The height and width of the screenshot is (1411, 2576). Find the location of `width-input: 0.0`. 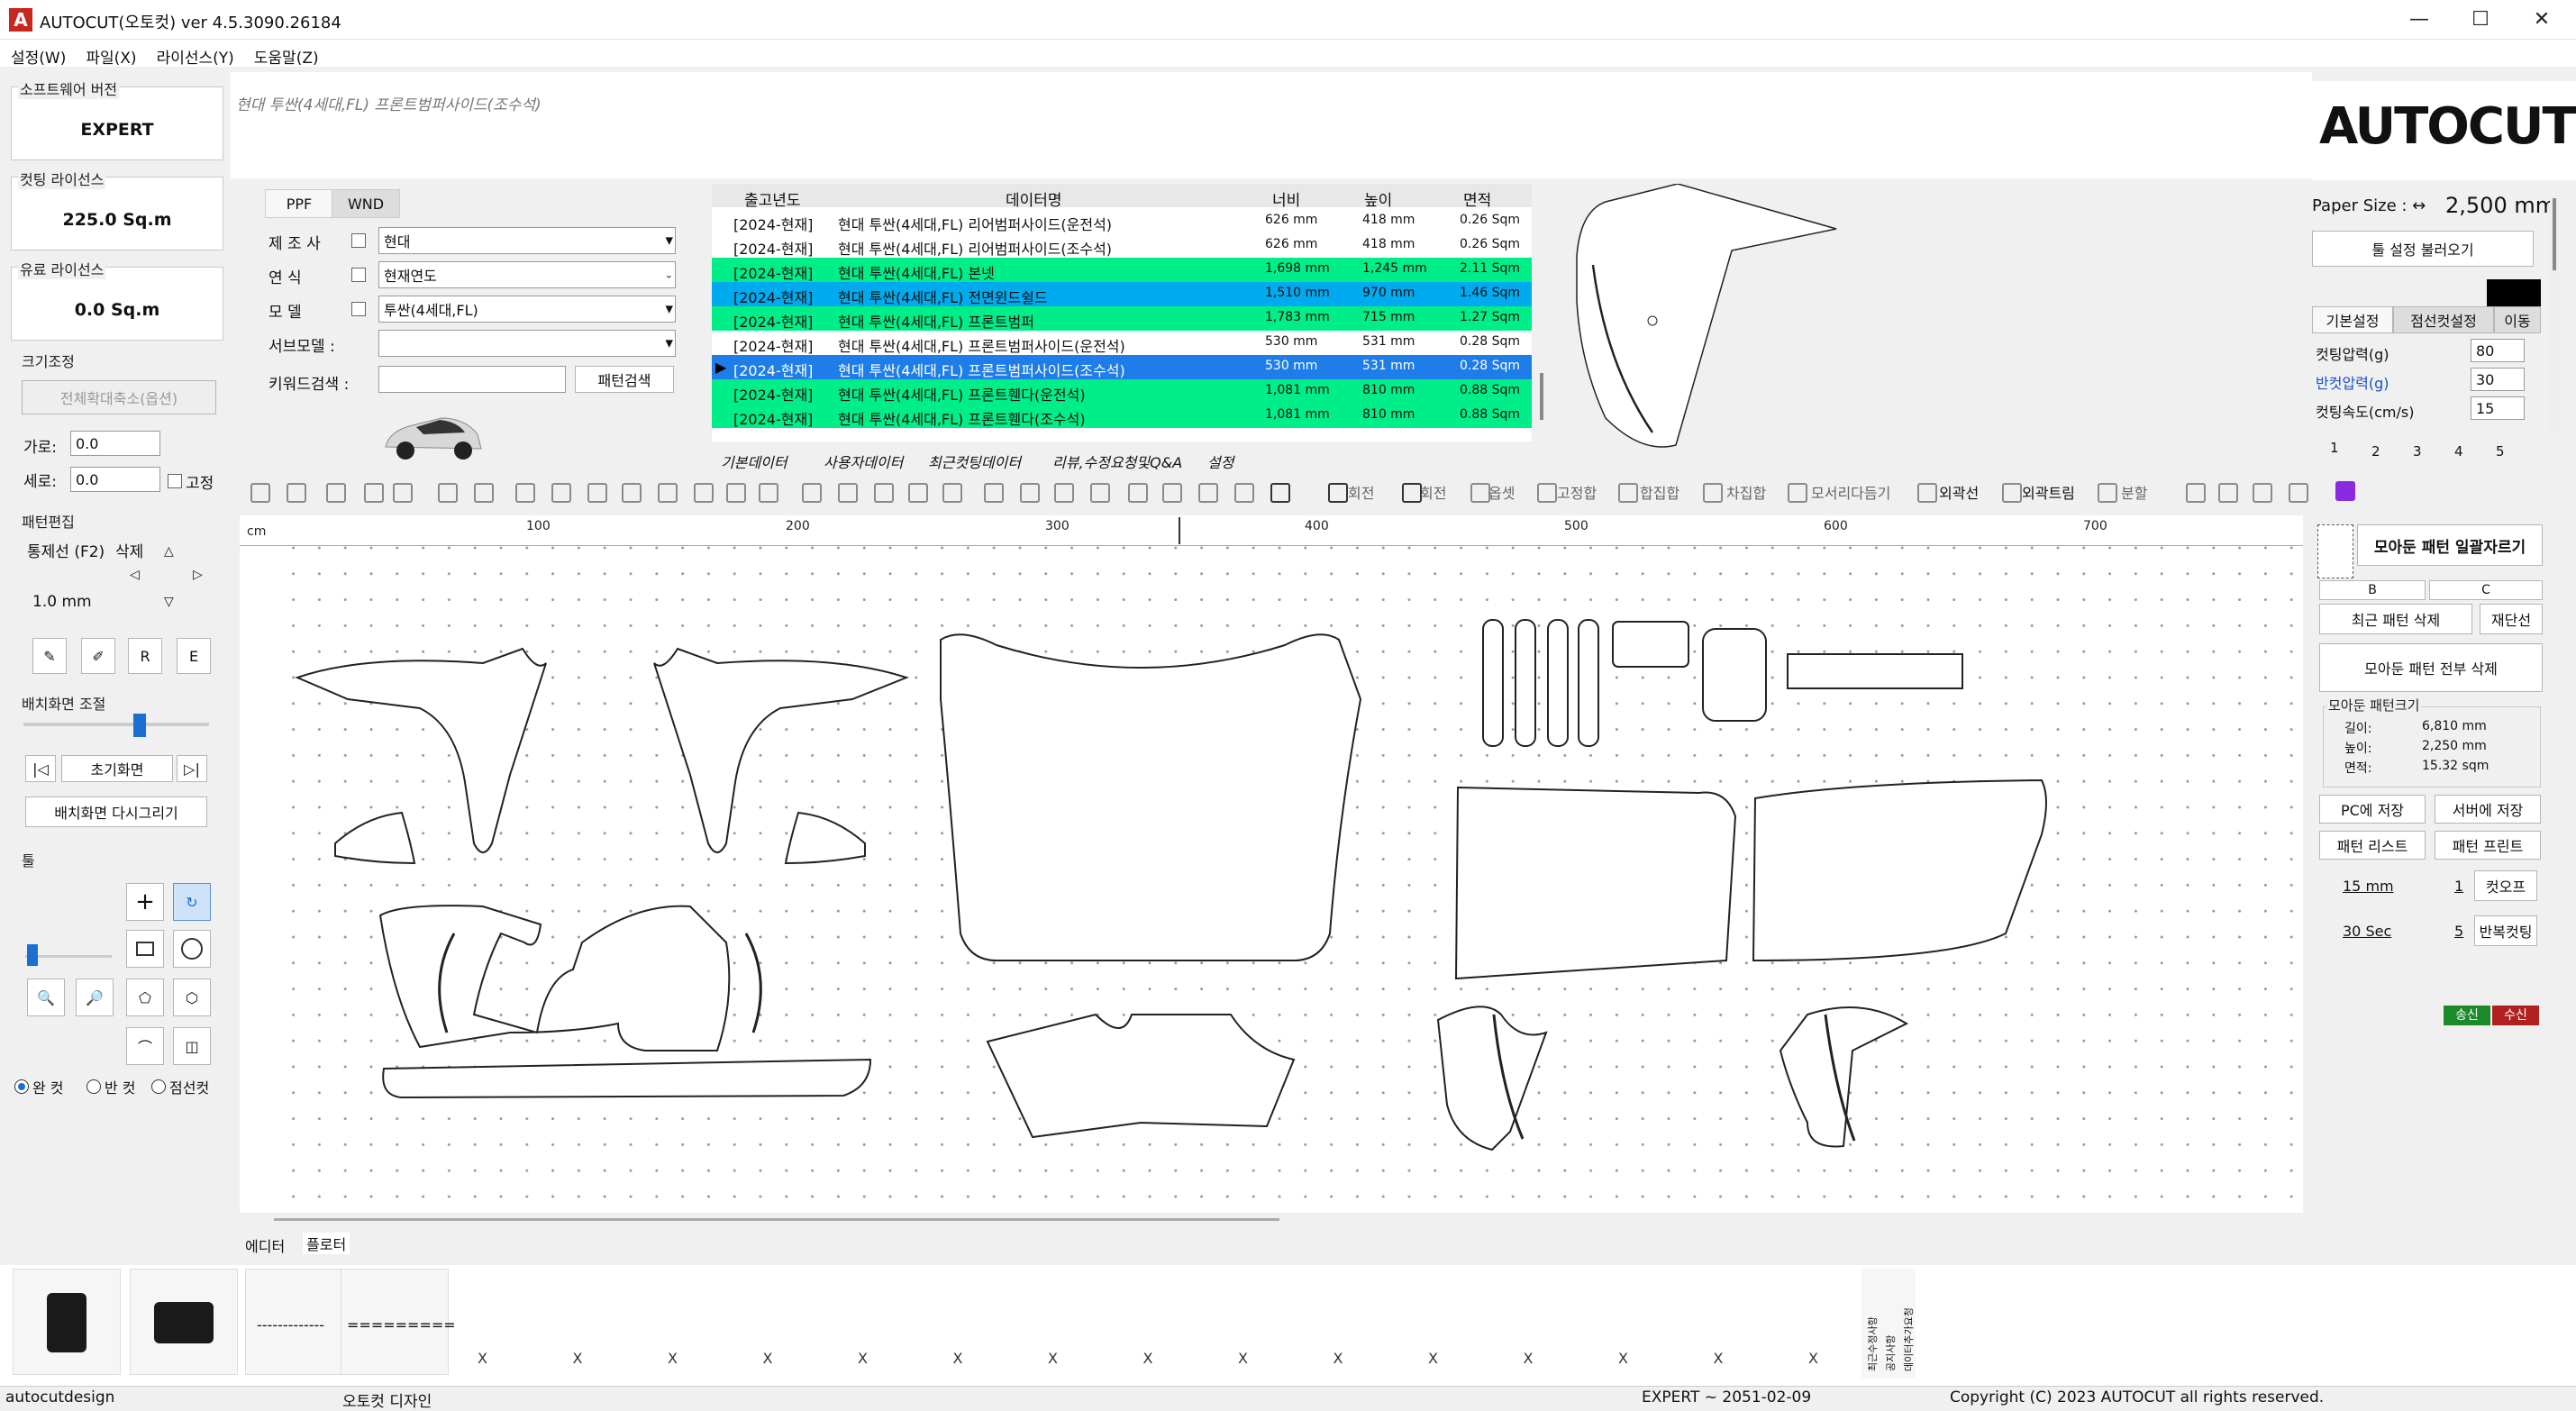

width-input: 0.0 is located at coordinates (115, 444).